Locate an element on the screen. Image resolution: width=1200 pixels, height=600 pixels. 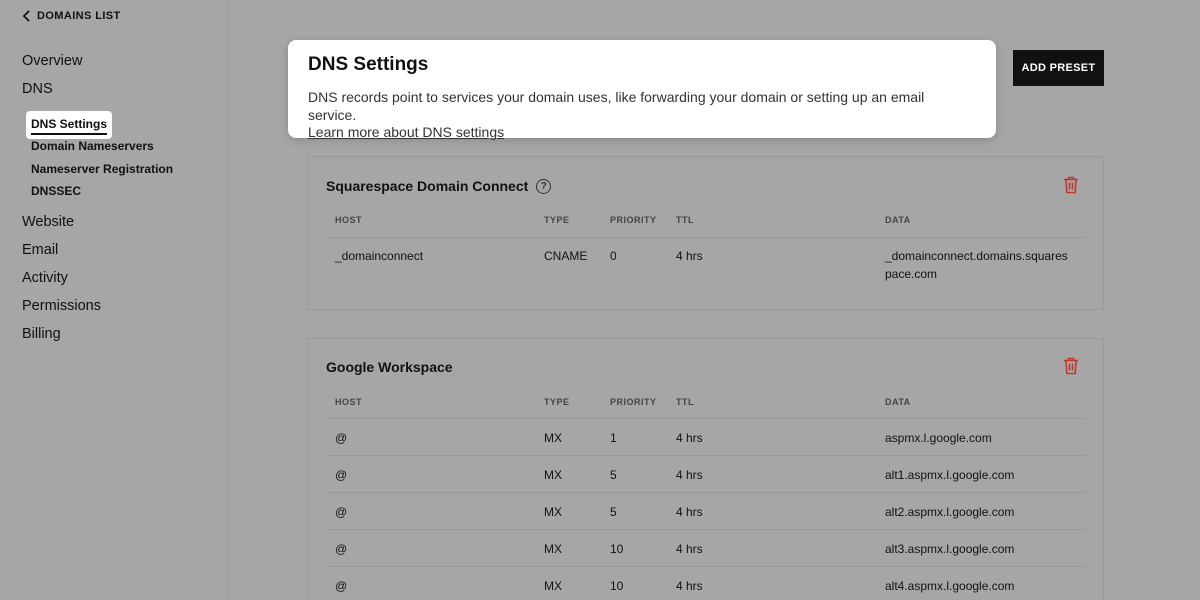
sidebar-item-activity: Activity is located at coordinates (45, 278).